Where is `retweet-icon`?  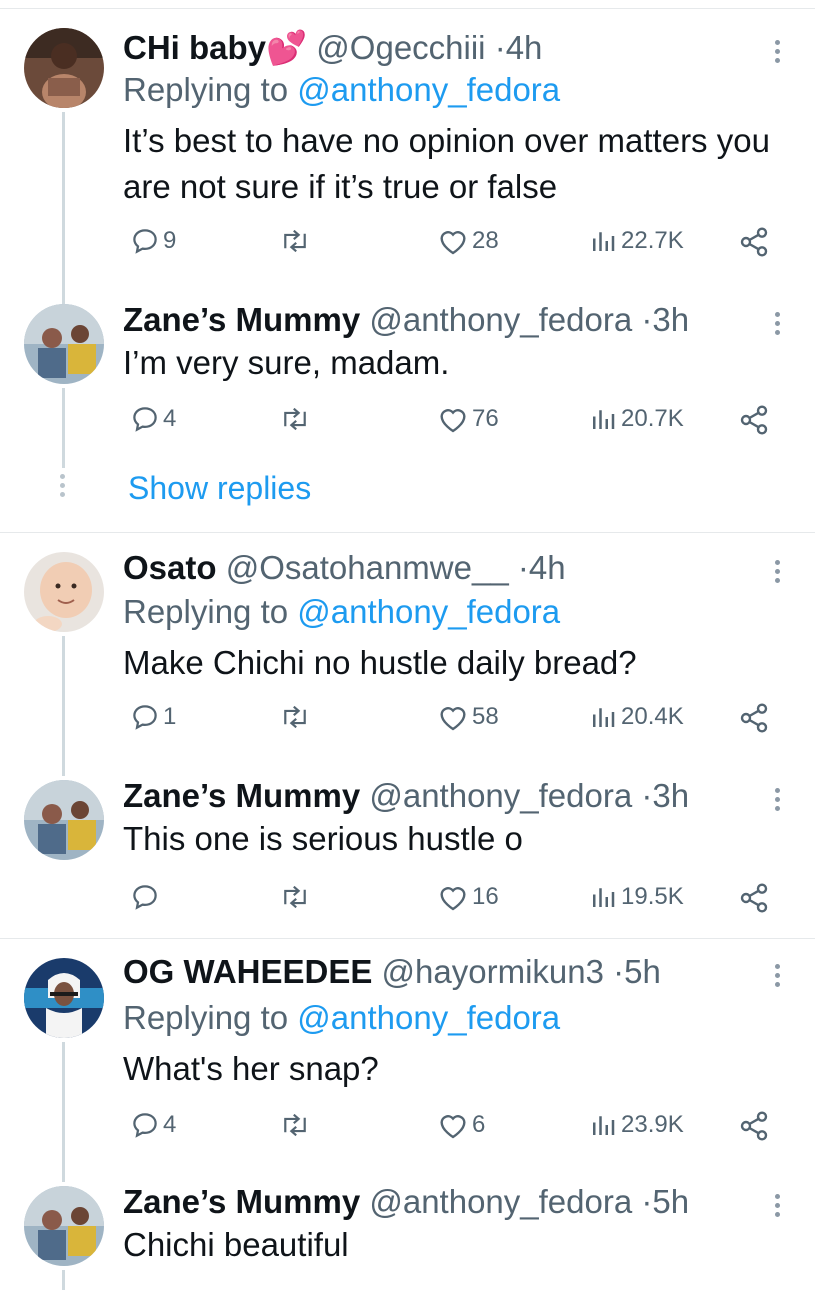
retweet-icon is located at coordinates (295, 241).